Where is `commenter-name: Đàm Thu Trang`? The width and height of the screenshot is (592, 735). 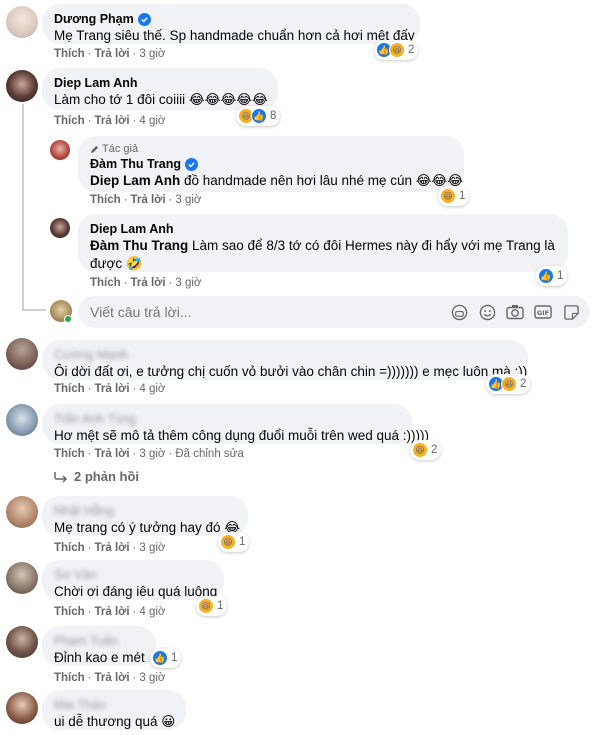 commenter-name: Đàm Thu Trang is located at coordinates (271, 164).